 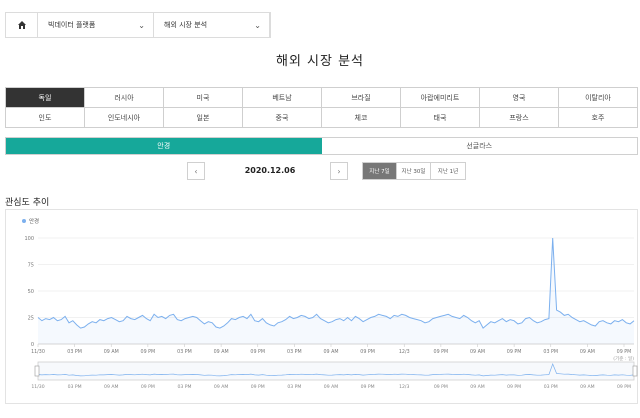 What do you see at coordinates (479, 146) in the screenshot?
I see `region-tab: 선글라스` at bounding box center [479, 146].